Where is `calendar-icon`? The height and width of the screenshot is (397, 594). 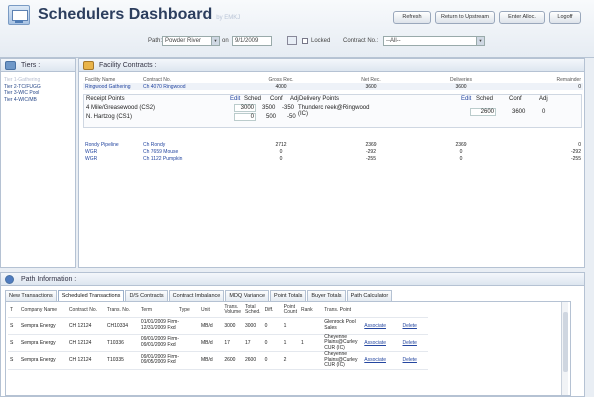
calendar-icon is located at coordinates (292, 40).